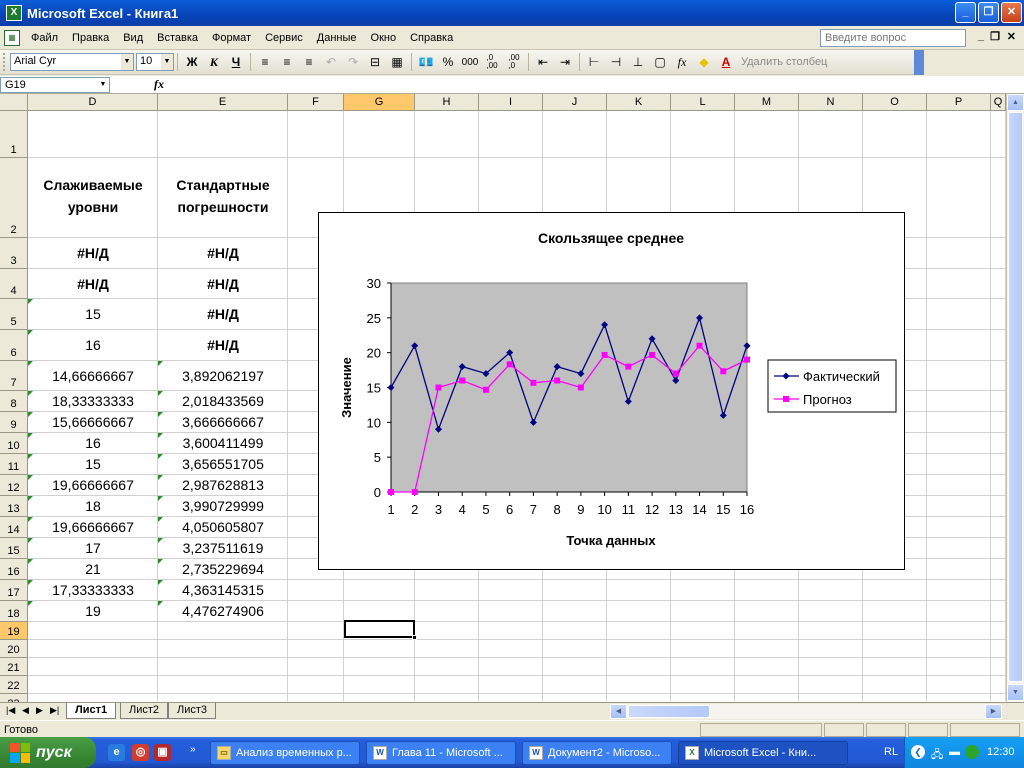 The width and height of the screenshot is (1024, 768). I want to click on cell-d6: 16, so click(93, 345).